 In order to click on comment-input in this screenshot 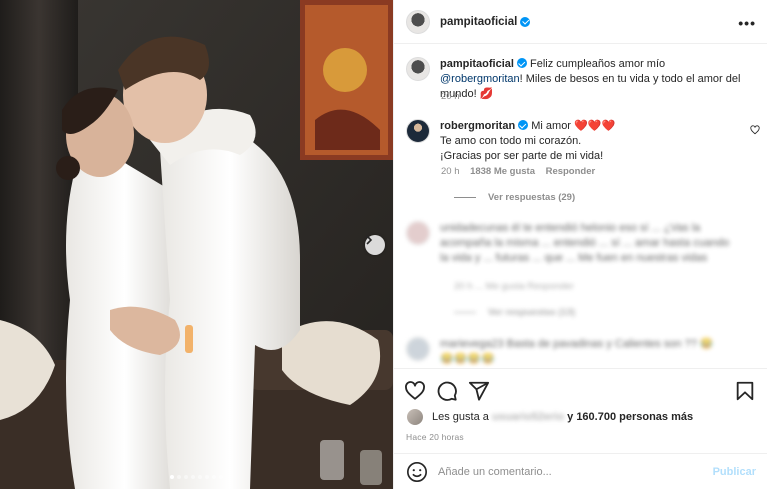, I will do `click(575, 471)`.